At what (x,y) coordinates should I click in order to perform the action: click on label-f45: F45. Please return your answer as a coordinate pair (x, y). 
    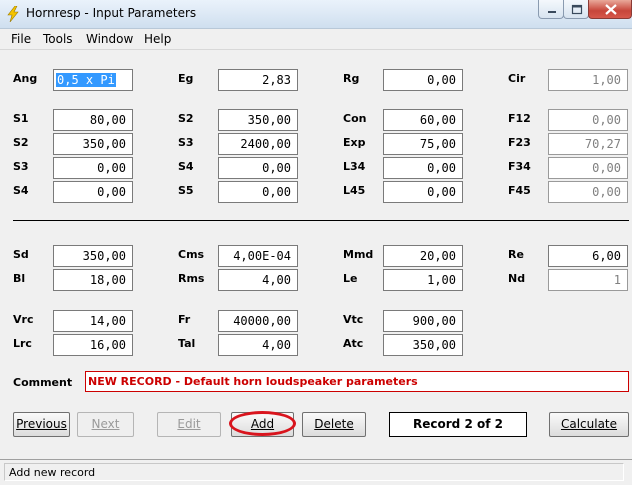
    Looking at the image, I should click on (519, 190).